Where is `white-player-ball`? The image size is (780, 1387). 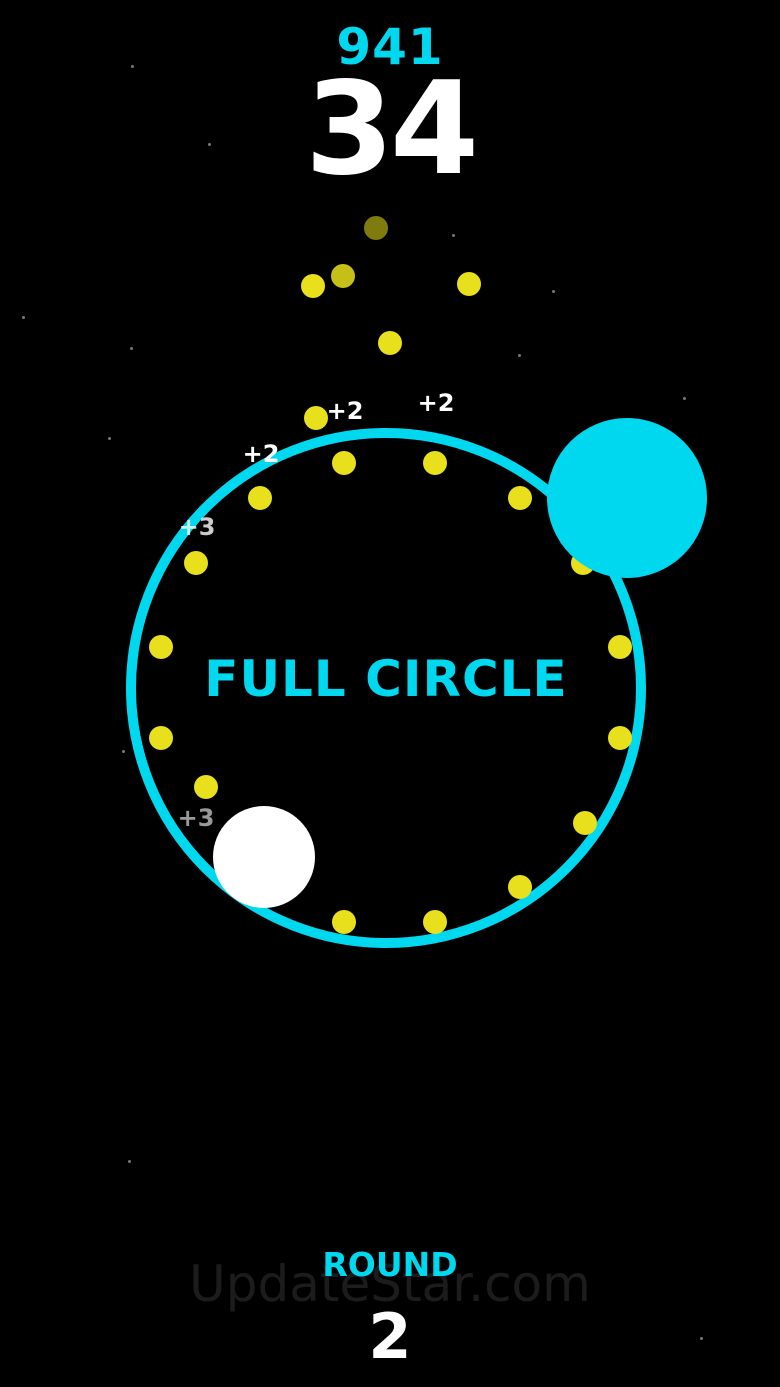 white-player-ball is located at coordinates (264, 857).